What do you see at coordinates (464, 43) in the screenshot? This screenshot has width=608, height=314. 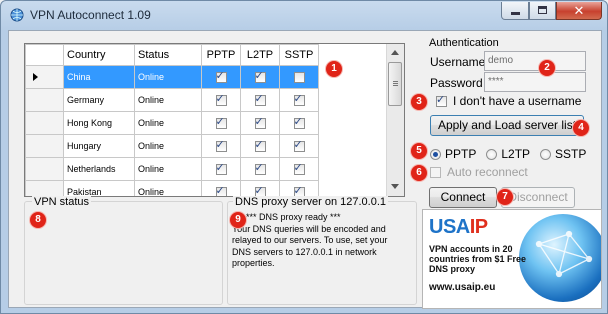 I see `auth-group-title: Authentication` at bounding box center [464, 43].